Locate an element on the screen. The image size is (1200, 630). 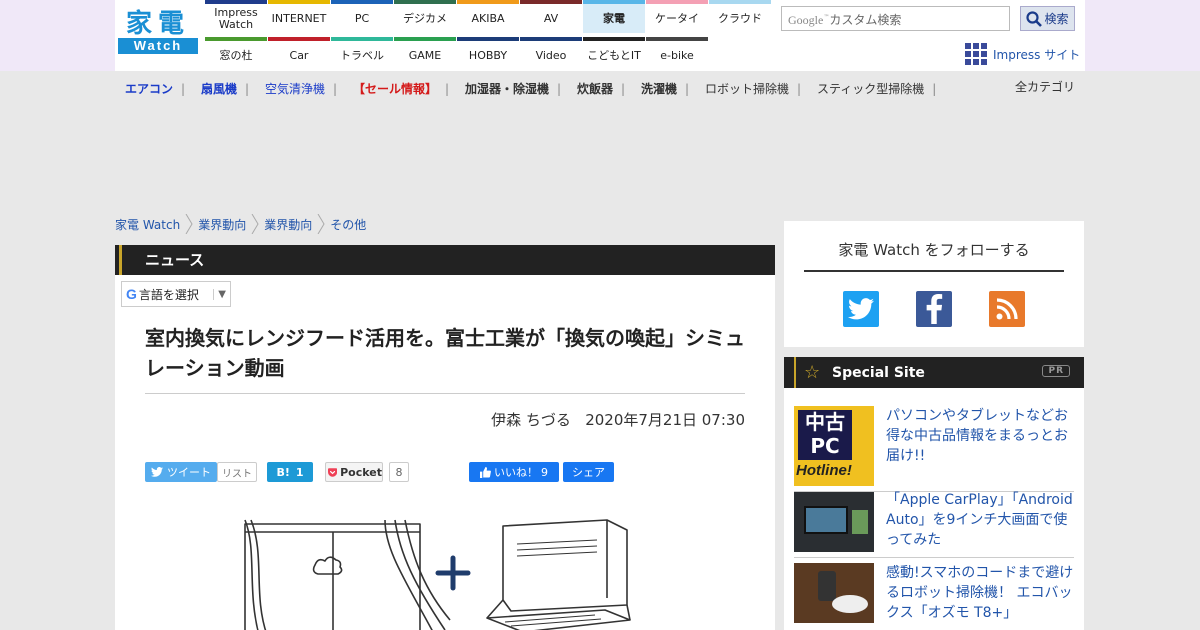
facebook-follow-icon is located at coordinates (934, 309).